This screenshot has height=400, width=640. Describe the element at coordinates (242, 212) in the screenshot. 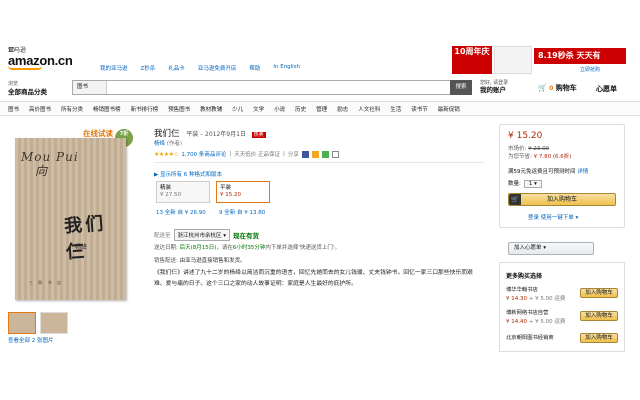

I see `format-offers-link: 9 全新 自 ¥ 13.80` at that location.